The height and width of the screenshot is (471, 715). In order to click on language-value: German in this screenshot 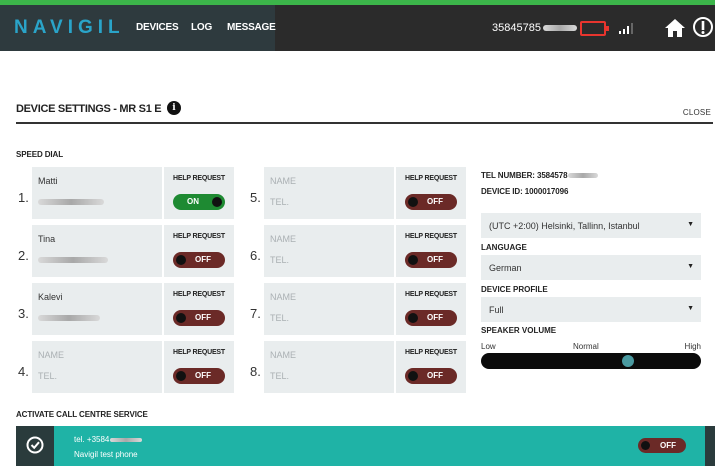, I will do `click(505, 268)`.